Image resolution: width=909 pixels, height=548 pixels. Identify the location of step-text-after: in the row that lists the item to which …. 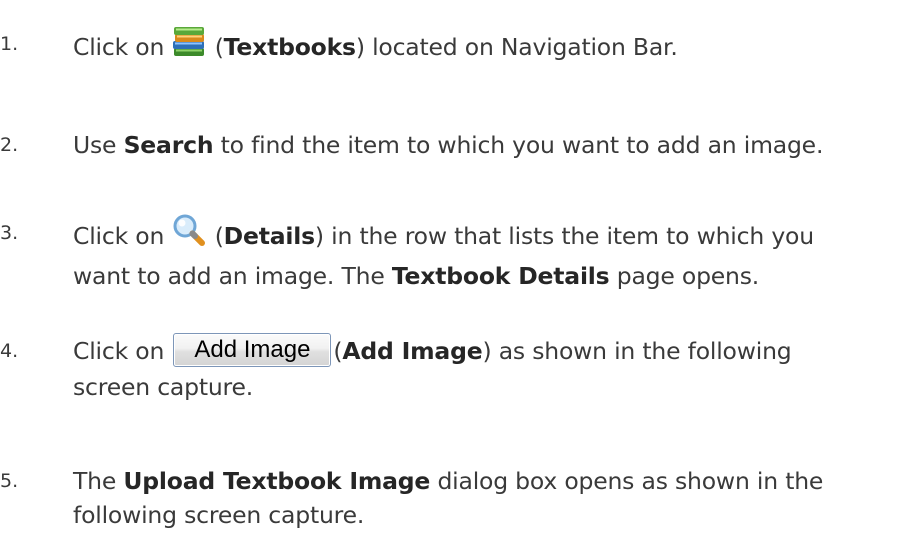
(568, 236).